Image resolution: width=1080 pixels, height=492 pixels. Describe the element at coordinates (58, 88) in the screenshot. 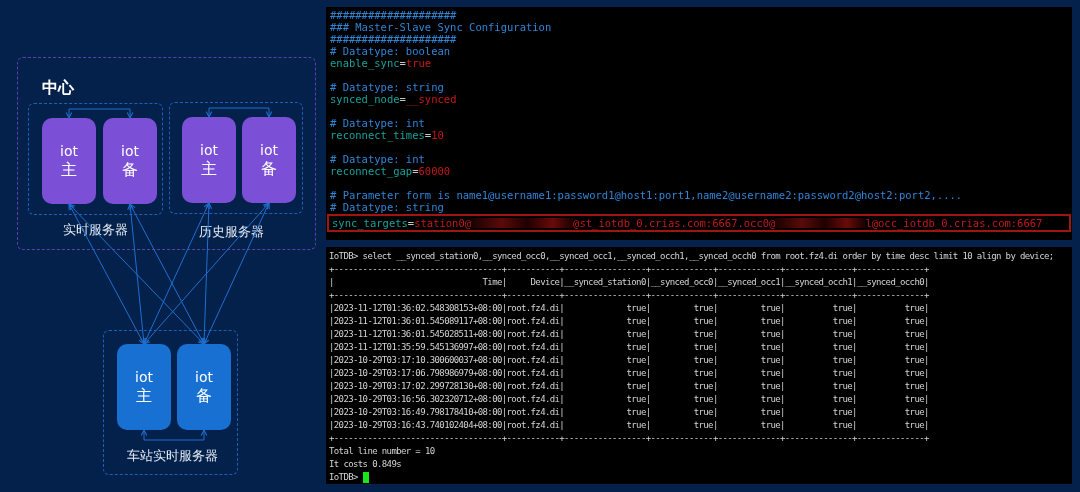

I see `center-title: 中心` at that location.